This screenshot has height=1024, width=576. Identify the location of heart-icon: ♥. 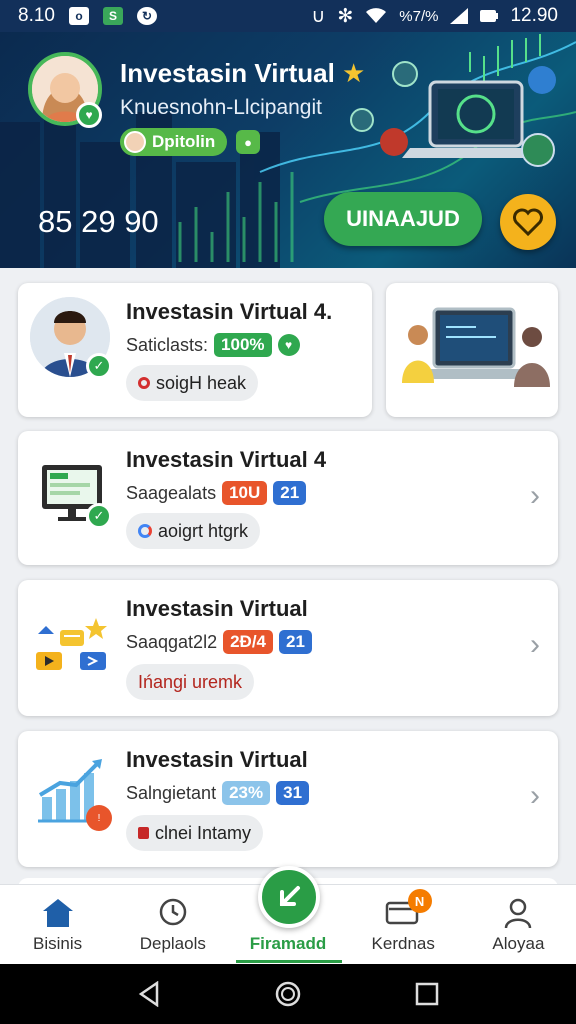
(89, 115).